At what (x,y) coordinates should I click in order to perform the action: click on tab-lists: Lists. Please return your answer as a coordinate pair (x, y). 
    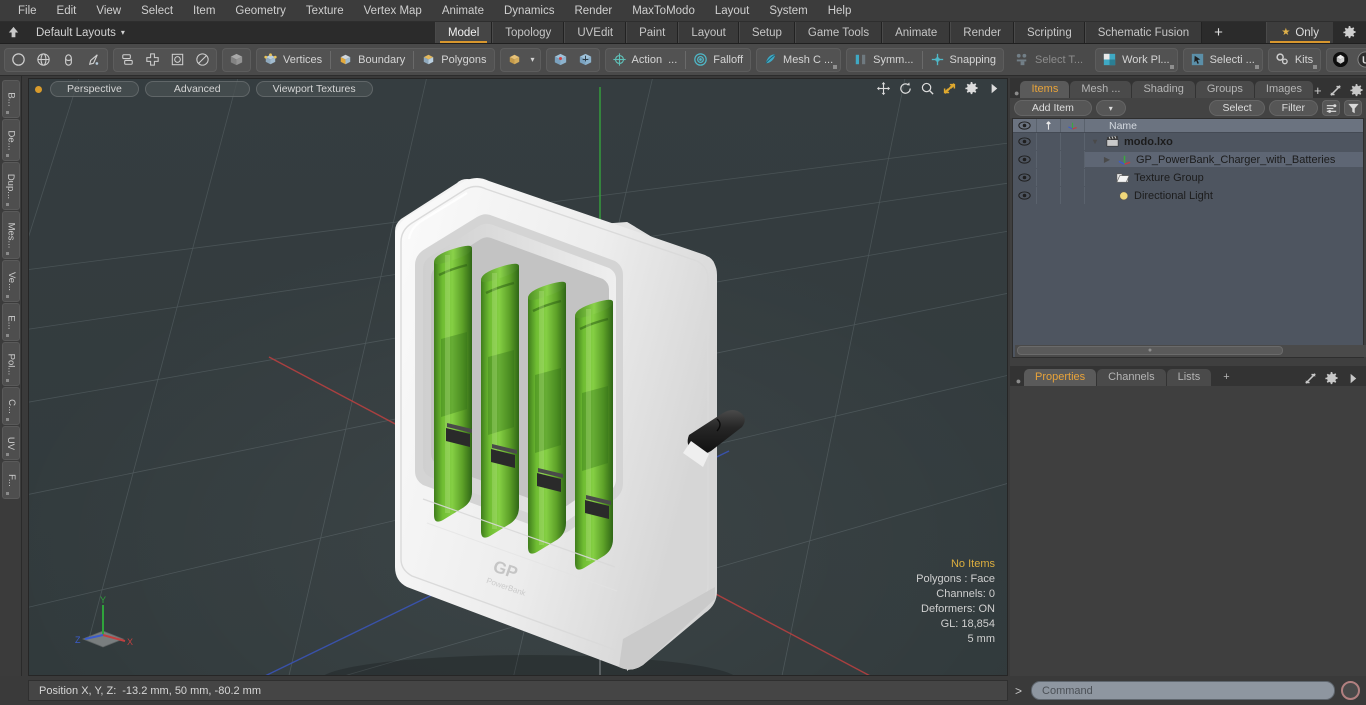
    Looking at the image, I should click on (1189, 377).